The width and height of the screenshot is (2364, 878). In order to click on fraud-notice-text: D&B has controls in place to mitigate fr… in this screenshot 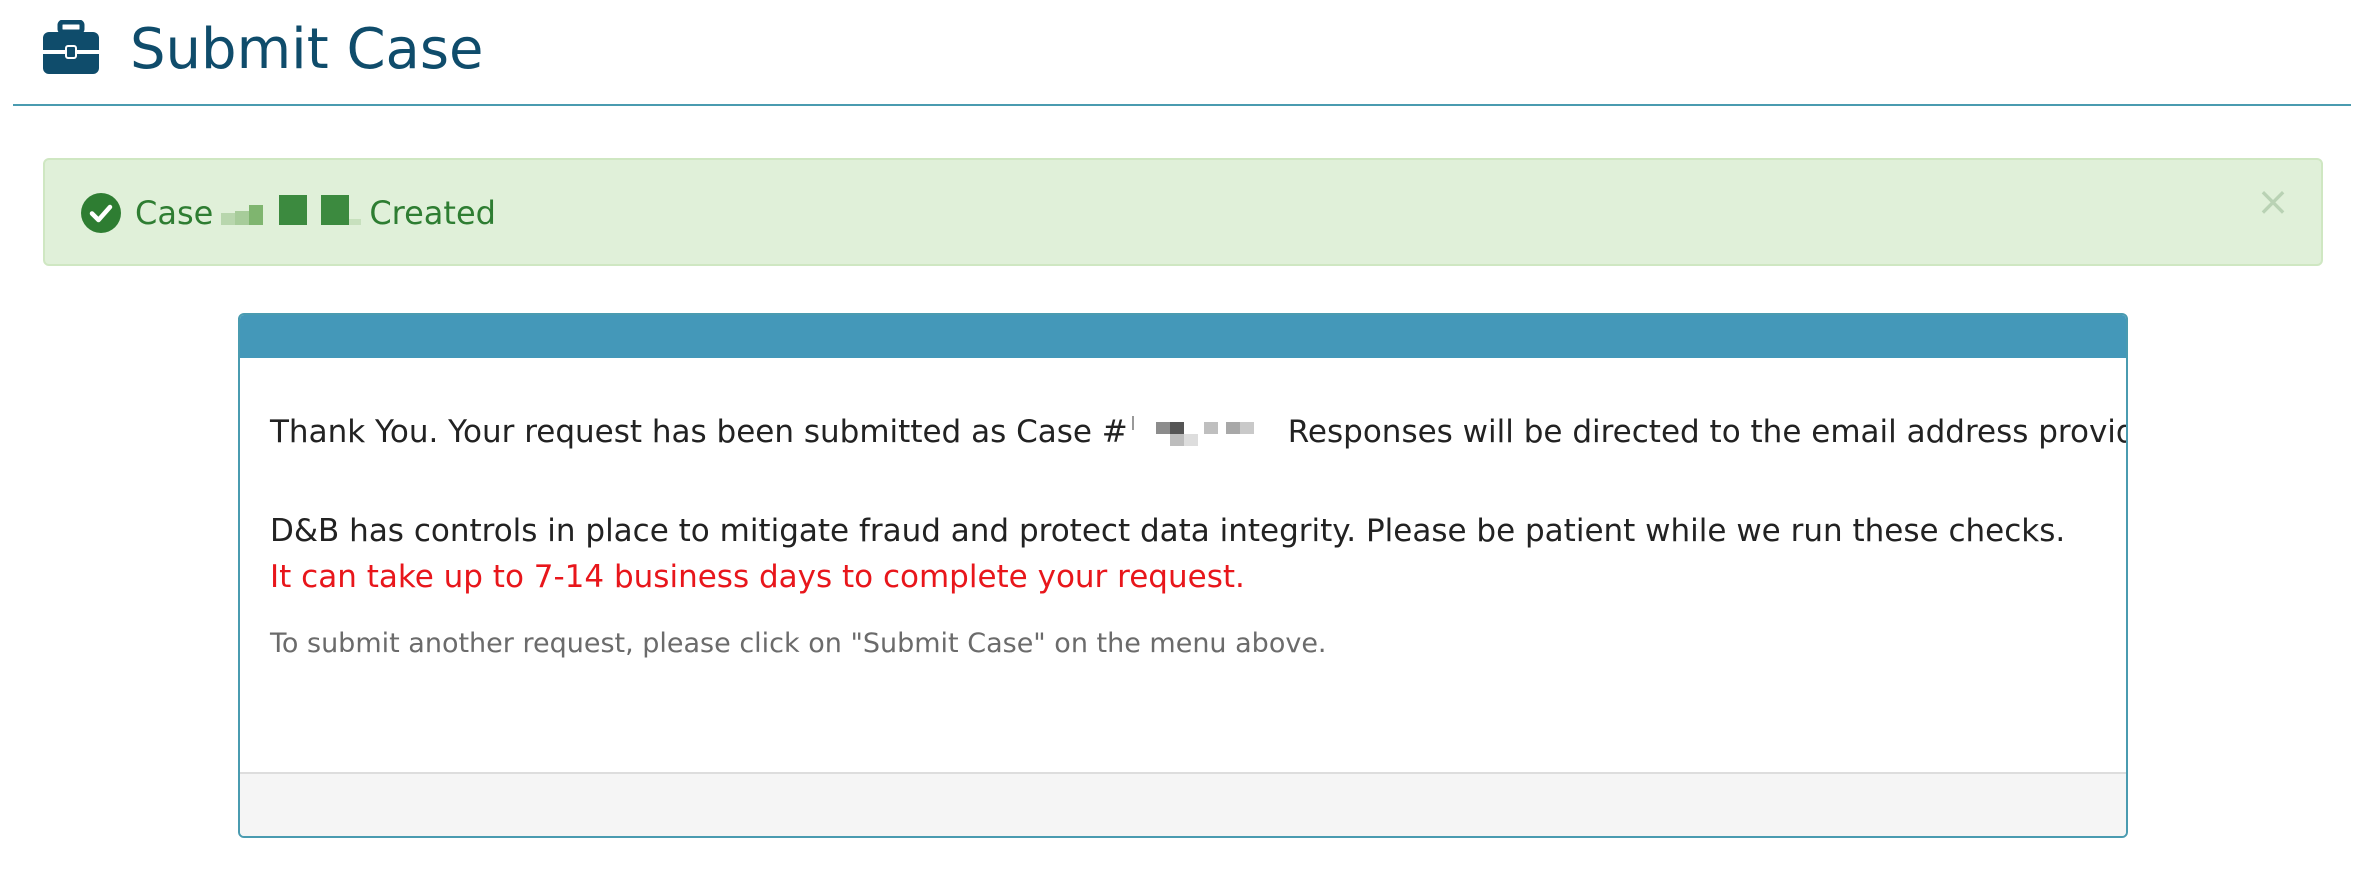, I will do `click(1168, 531)`.